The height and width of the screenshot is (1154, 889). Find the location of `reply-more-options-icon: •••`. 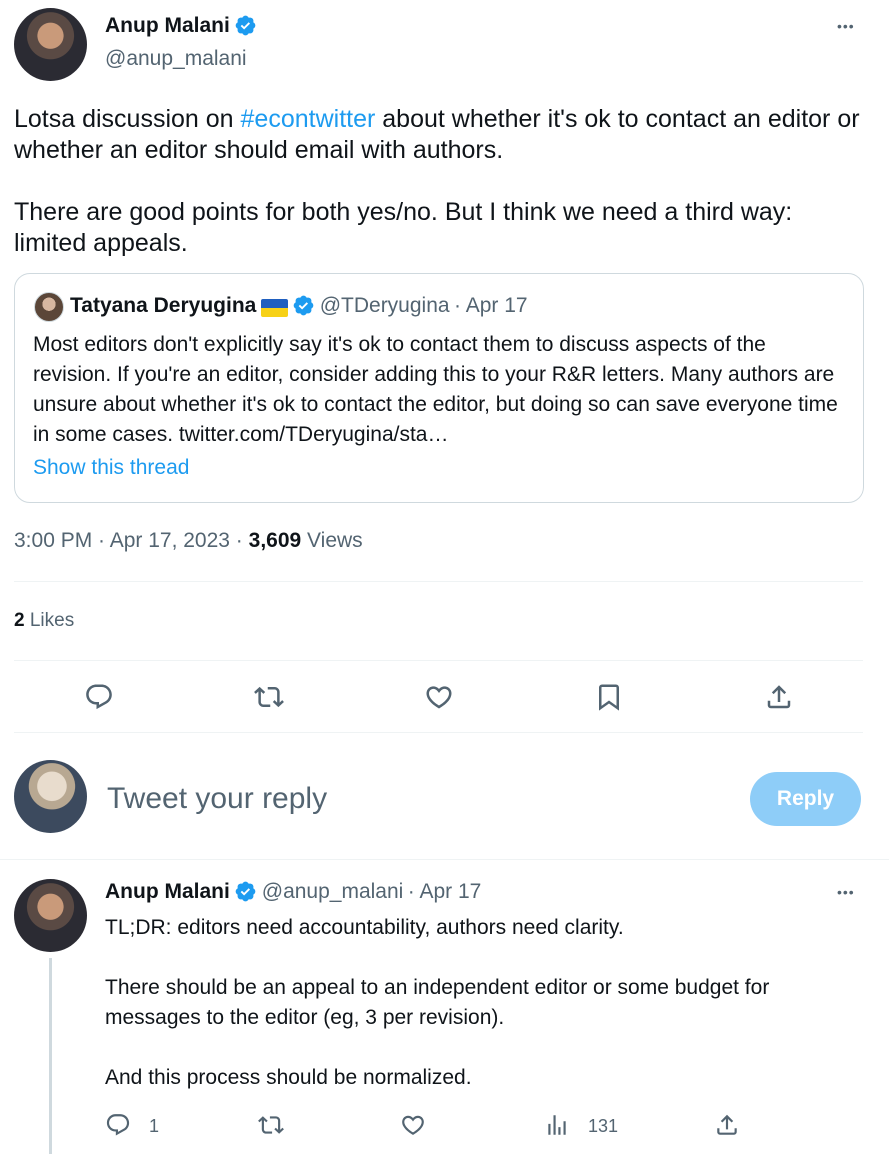

reply-more-options-icon: ••• is located at coordinates (846, 892).